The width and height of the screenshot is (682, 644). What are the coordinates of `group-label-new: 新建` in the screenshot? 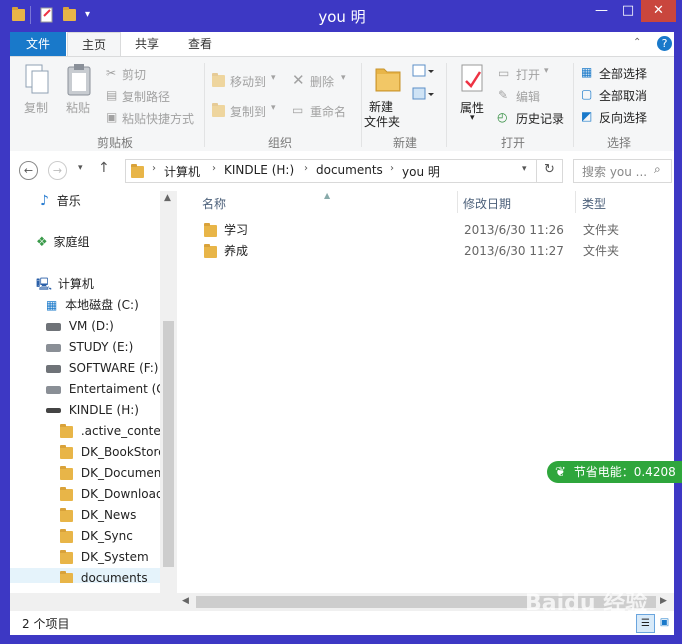 It's located at (404, 143).